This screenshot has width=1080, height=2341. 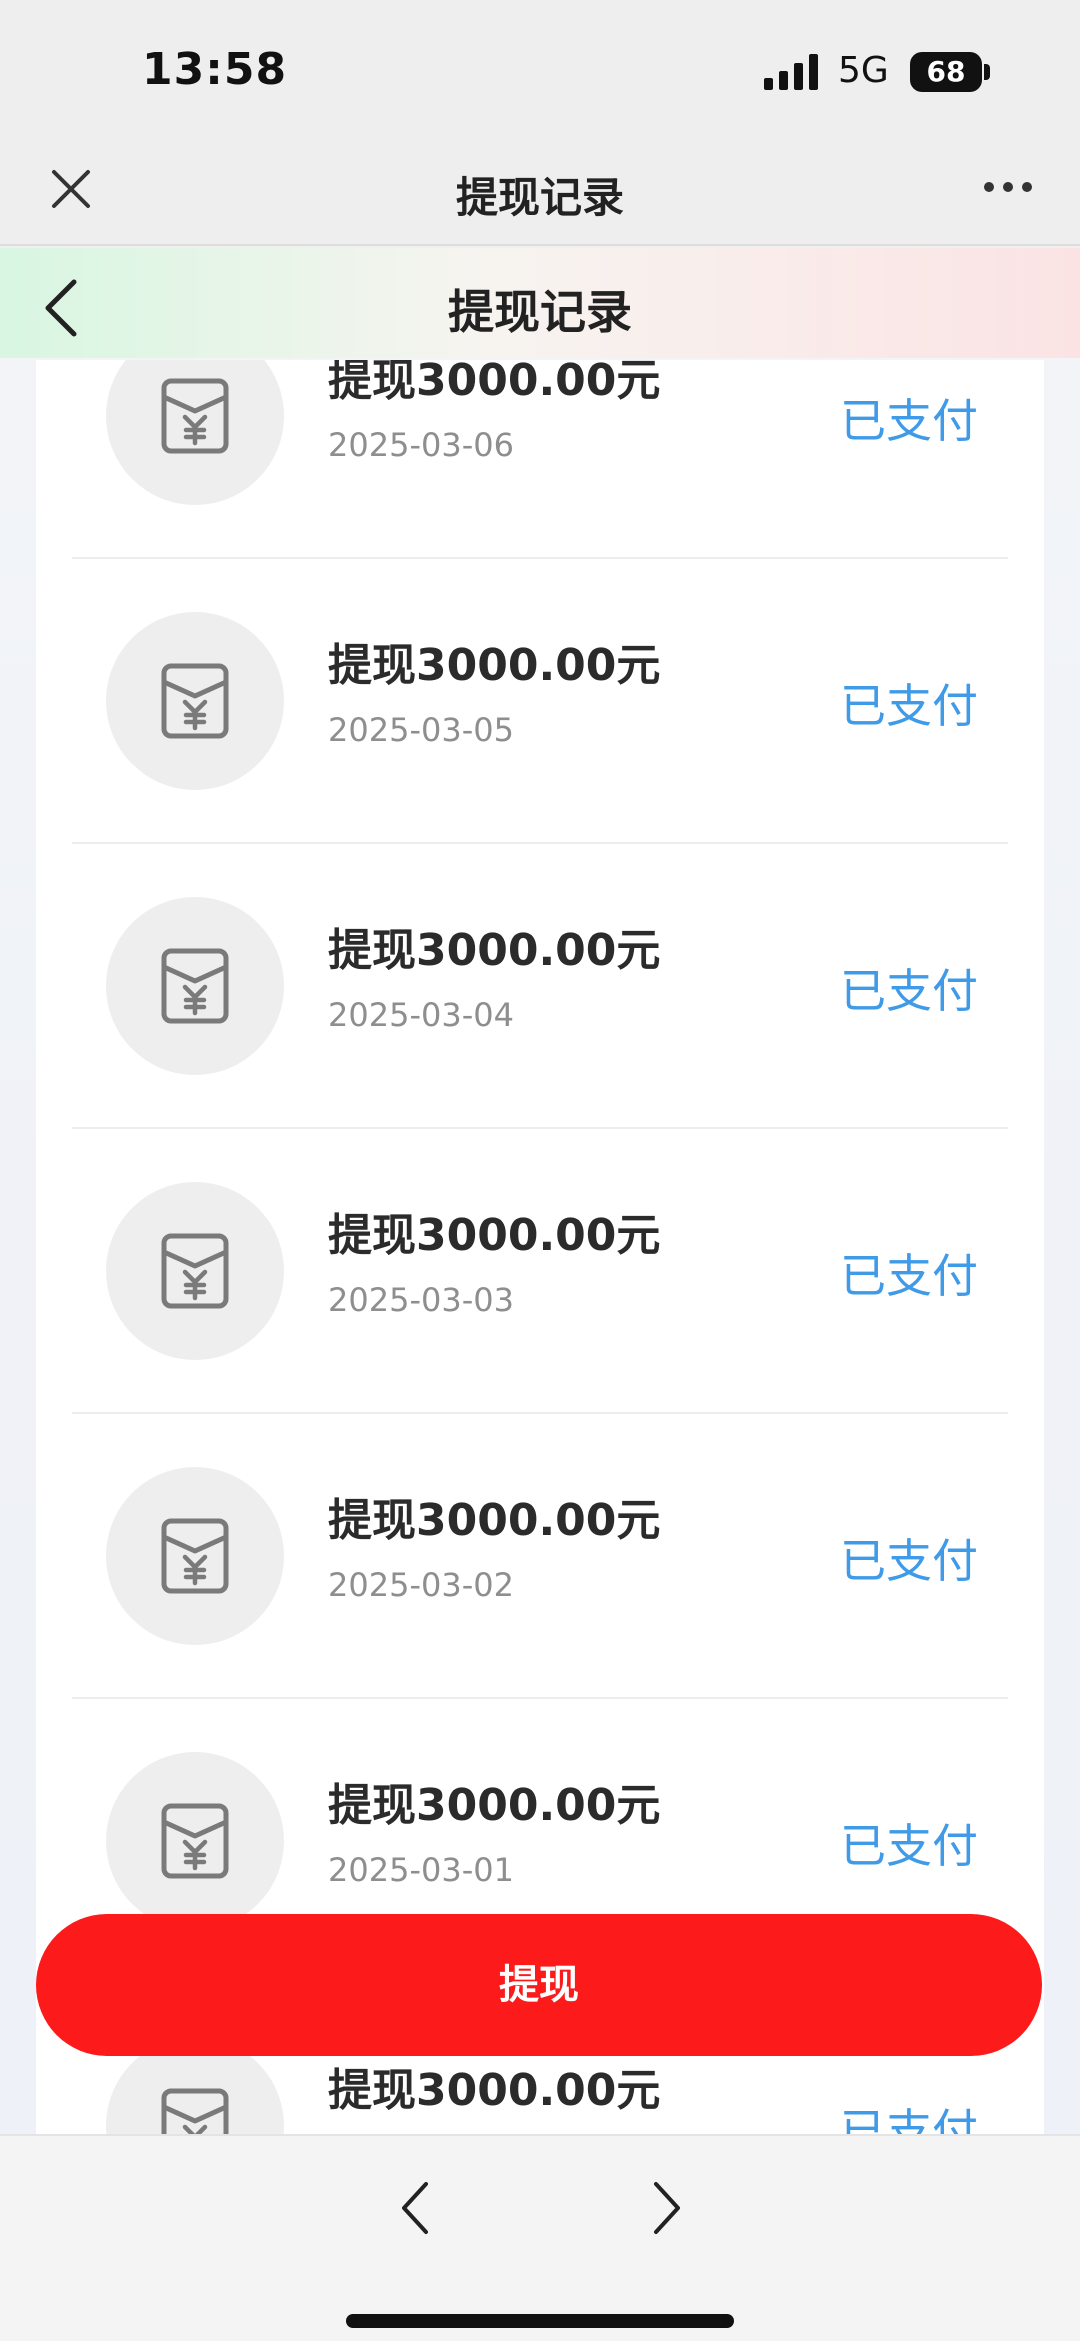 I want to click on more-icon, so click(x=1008, y=188).